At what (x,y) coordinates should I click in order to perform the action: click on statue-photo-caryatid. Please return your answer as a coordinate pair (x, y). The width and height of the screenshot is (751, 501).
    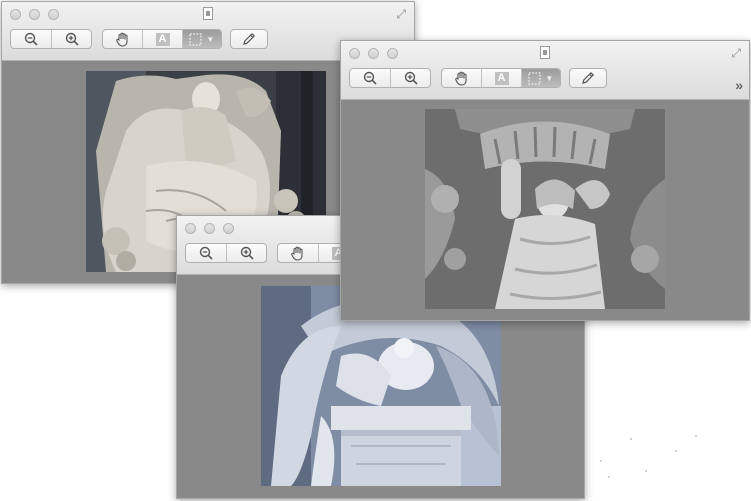
    Looking at the image, I should click on (545, 209).